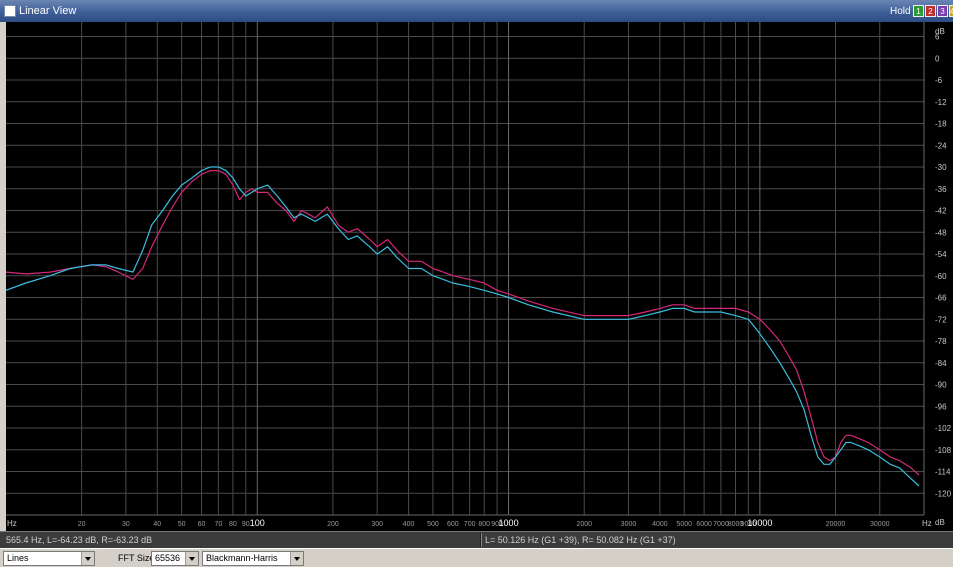 This screenshot has height=567, width=953. Describe the element at coordinates (453, 524) in the screenshot. I see `x-tick-label: 600` at that location.